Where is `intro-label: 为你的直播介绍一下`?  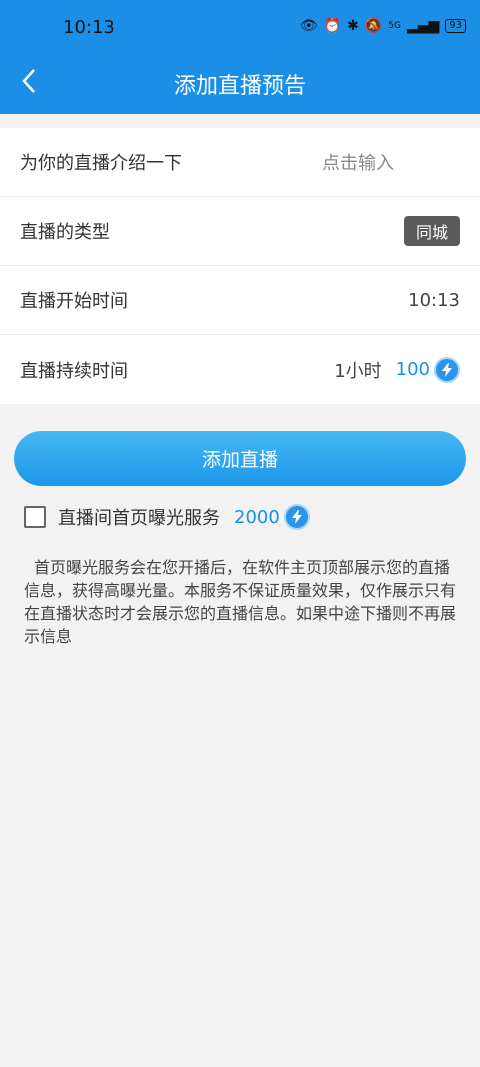
intro-label: 为你的直播介绍一下 is located at coordinates (101, 163).